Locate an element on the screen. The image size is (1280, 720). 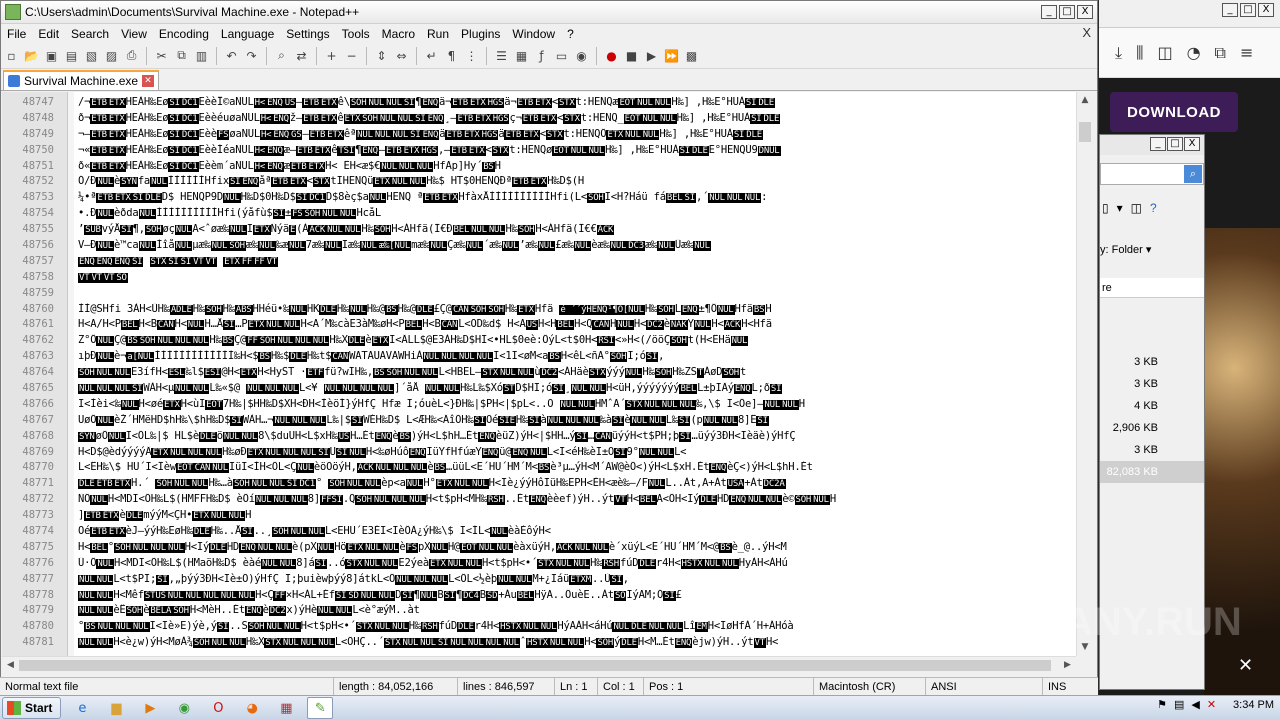
redo-icon: ↷ is located at coordinates (251, 55).